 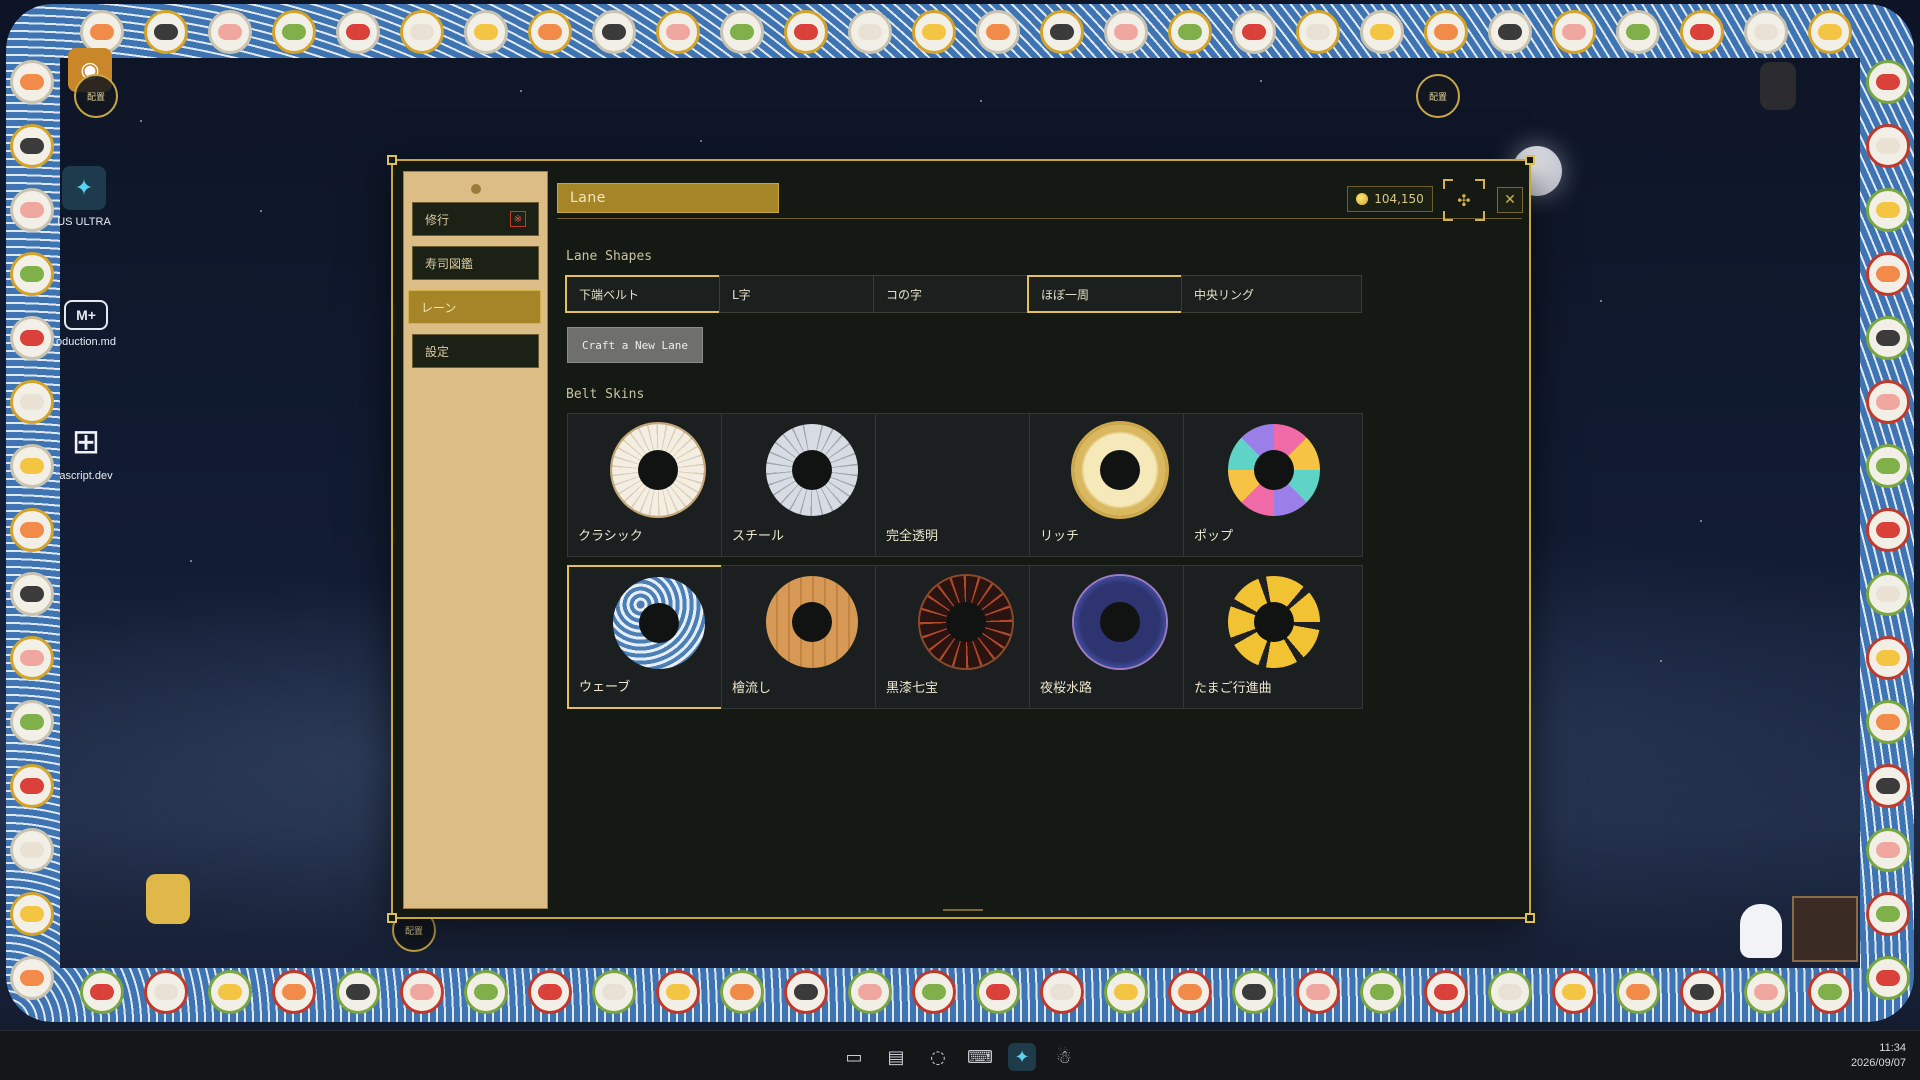 What do you see at coordinates (811, 485) in the screenshot?
I see `belt-skin-card: スチール` at bounding box center [811, 485].